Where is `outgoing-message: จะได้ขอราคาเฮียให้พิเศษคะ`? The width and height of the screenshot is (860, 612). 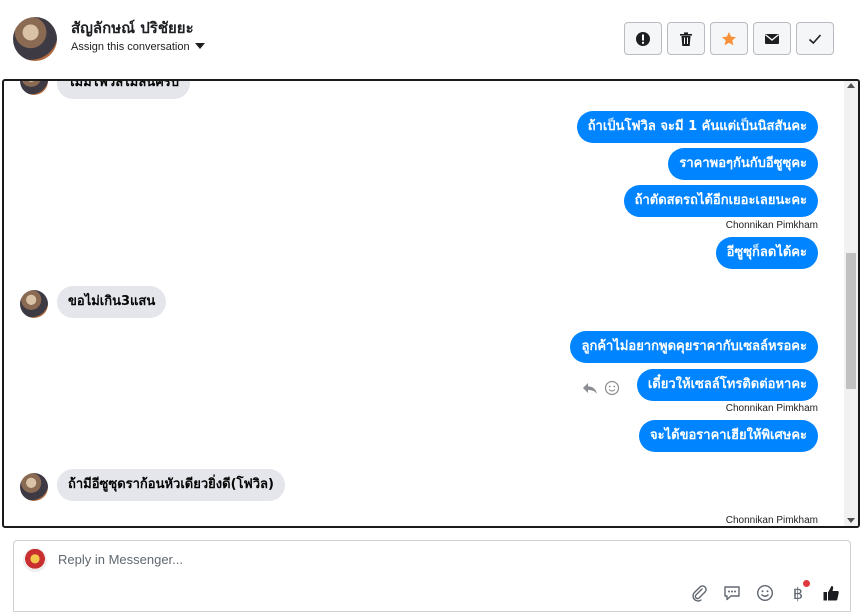
outgoing-message: จะได้ขอราคาเฮียให้พิเศษคะ is located at coordinates (728, 436).